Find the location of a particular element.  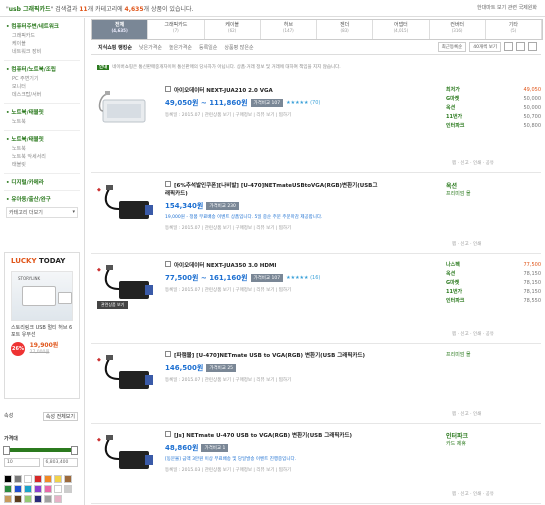

category-tab: 허브 (147) is located at coordinates (289, 29).